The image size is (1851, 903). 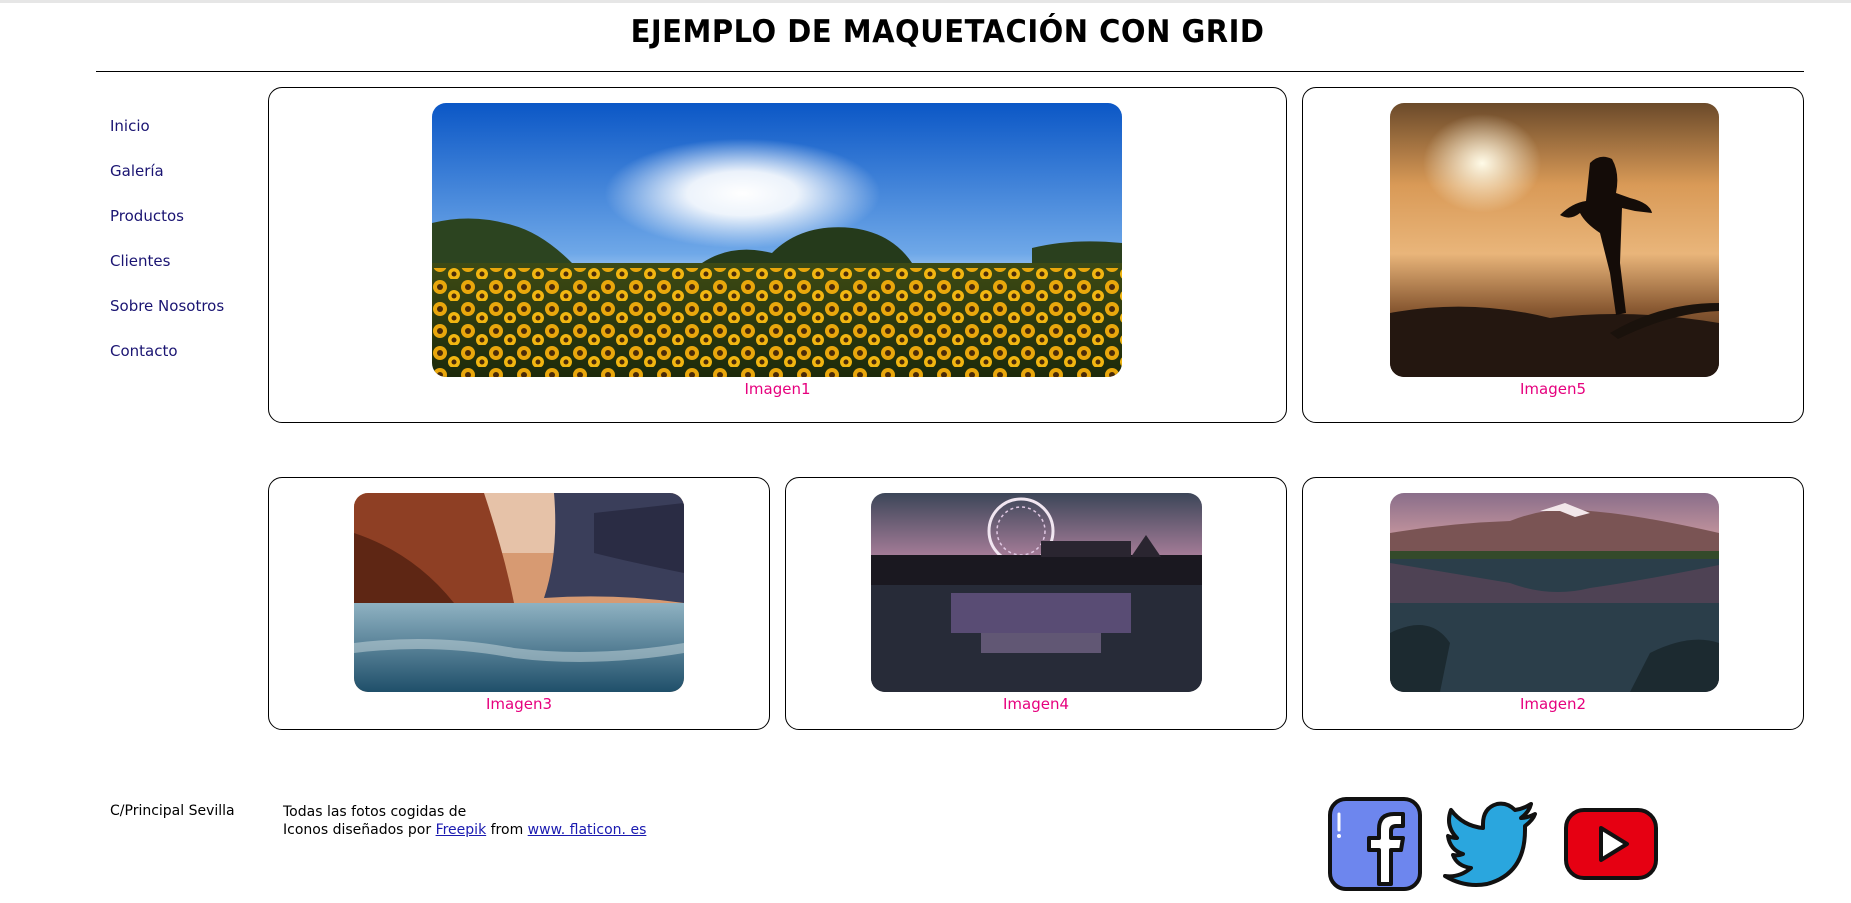 I want to click on credits-from: from, so click(x=507, y=830).